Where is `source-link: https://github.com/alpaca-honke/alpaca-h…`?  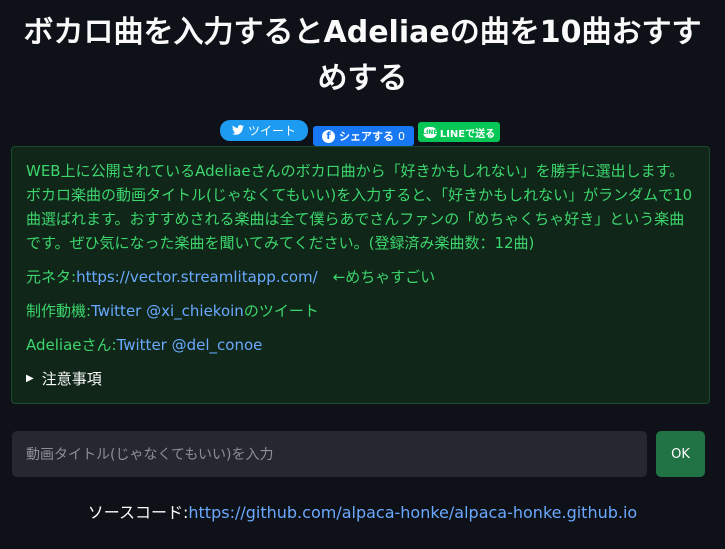
source-link: https://github.com/alpaca-honke/alpaca-h… is located at coordinates (412, 512).